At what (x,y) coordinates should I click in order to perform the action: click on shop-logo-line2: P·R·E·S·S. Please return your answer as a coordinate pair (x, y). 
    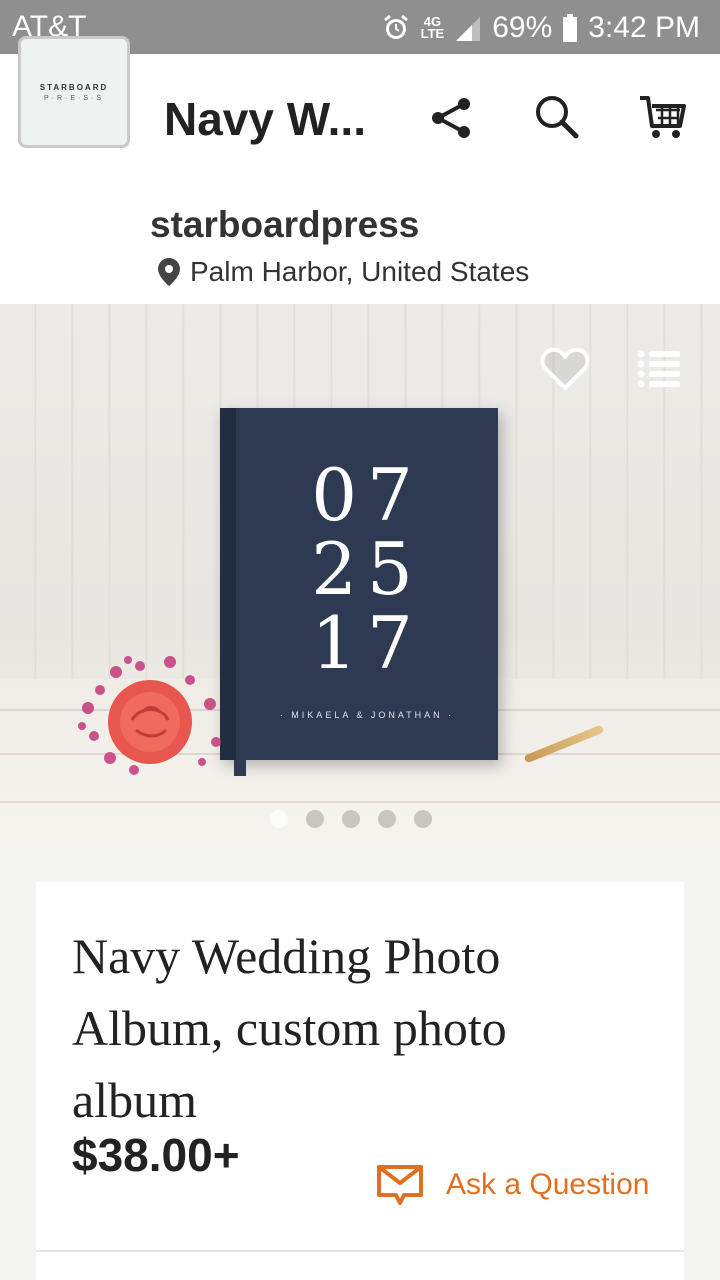
    Looking at the image, I should click on (74, 98).